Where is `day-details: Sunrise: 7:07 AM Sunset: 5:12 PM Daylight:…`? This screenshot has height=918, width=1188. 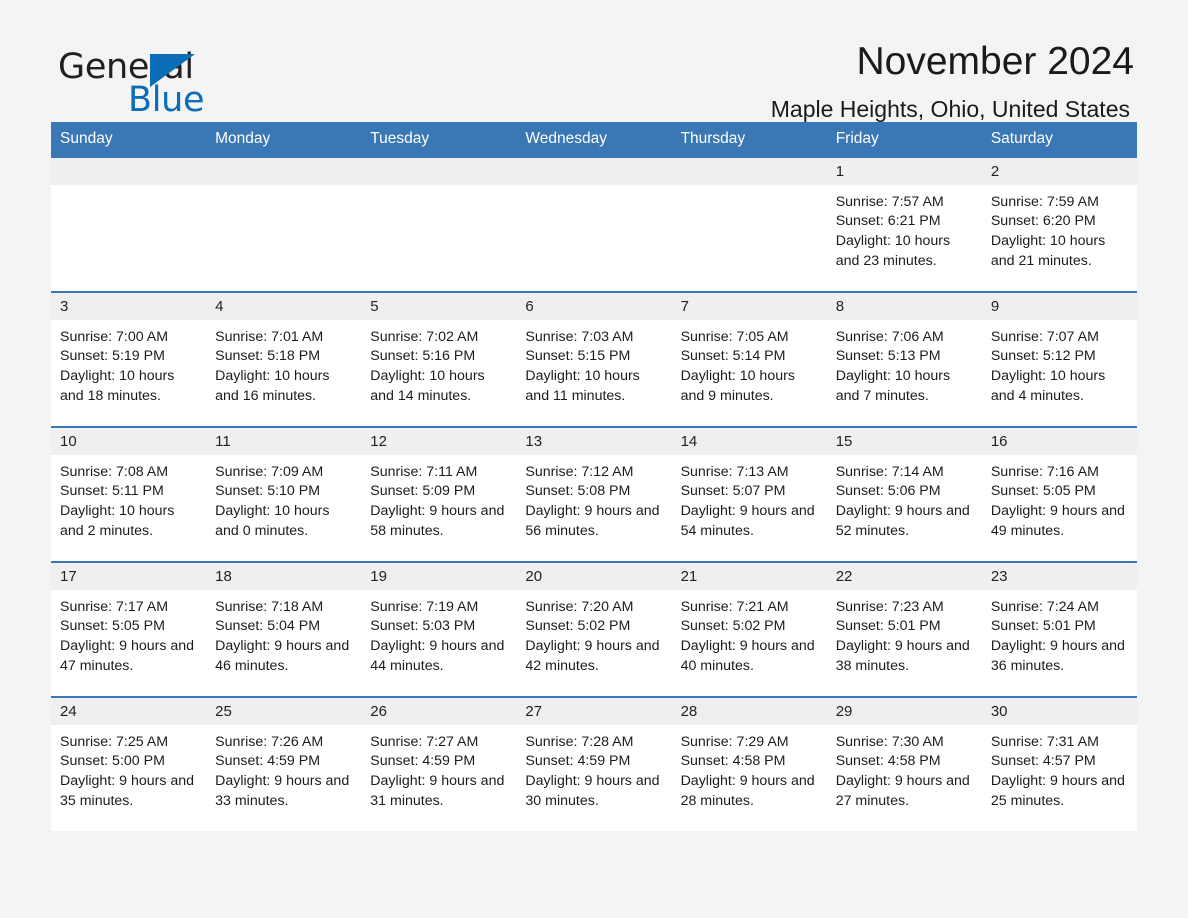 day-details: Sunrise: 7:07 AM Sunset: 5:12 PM Daylight:… is located at coordinates (1059, 363).